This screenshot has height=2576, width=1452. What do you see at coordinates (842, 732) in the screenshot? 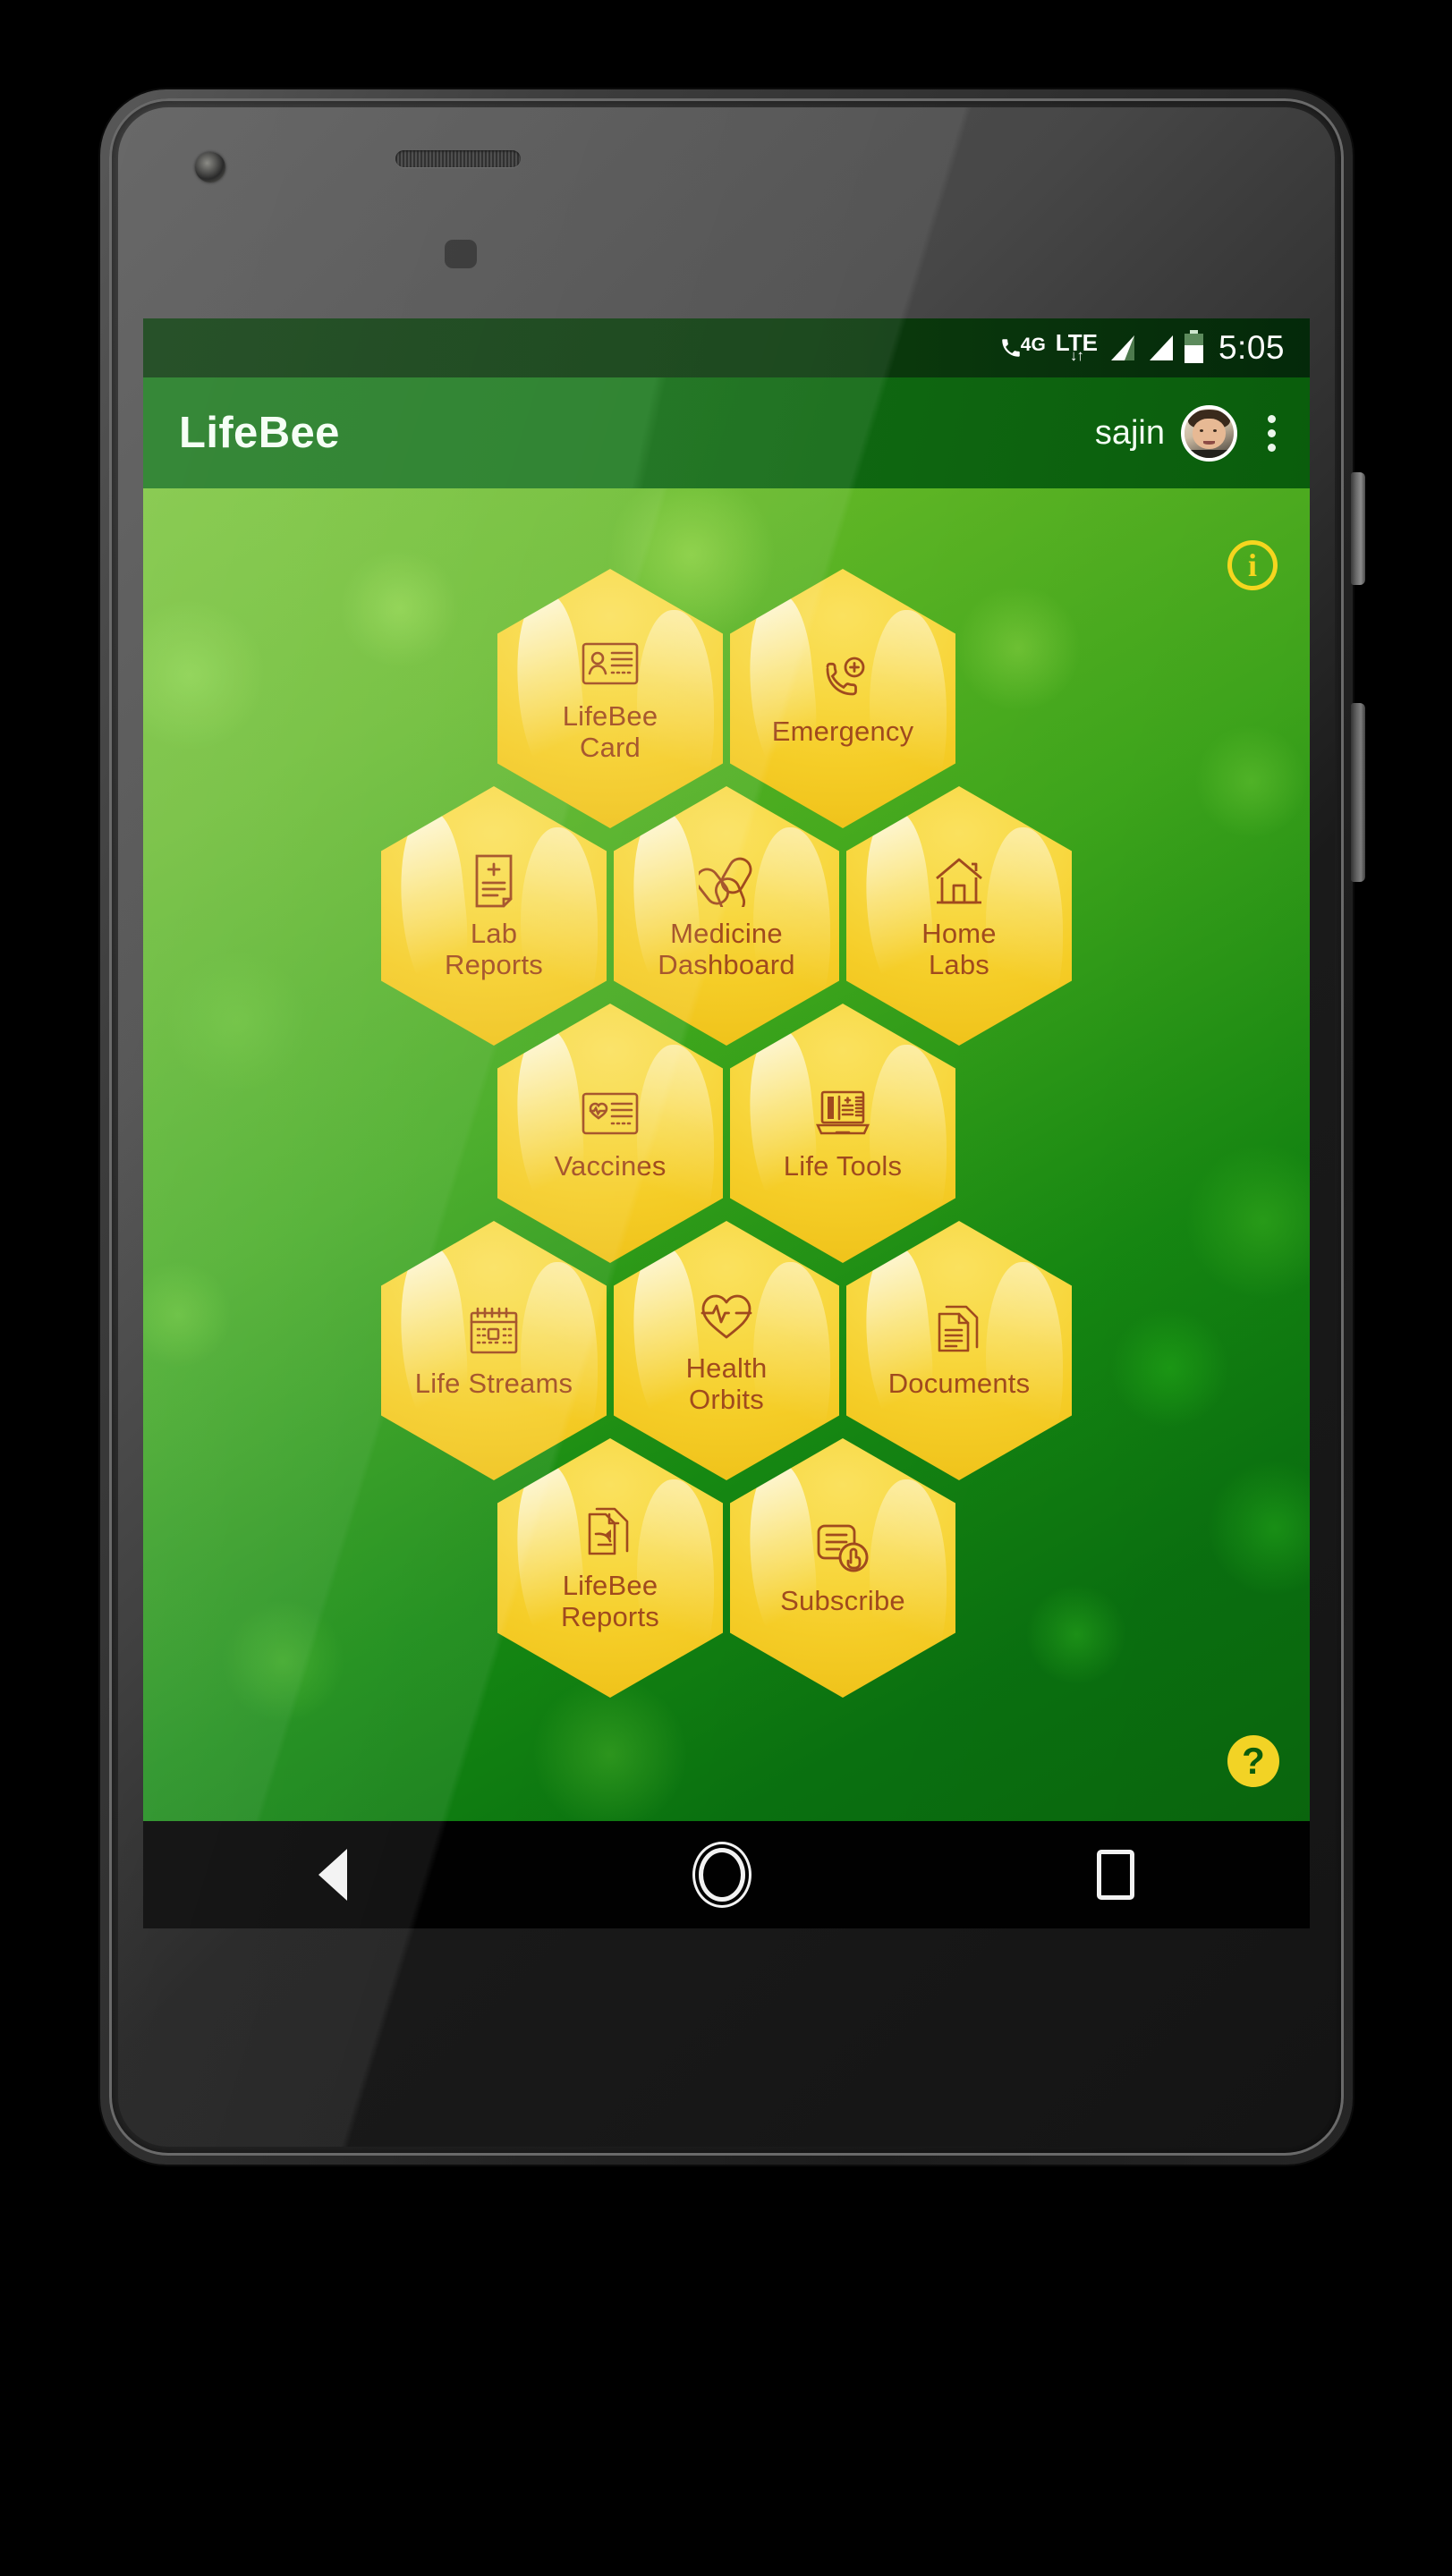
I see `tile-label: Emergency` at bounding box center [842, 732].